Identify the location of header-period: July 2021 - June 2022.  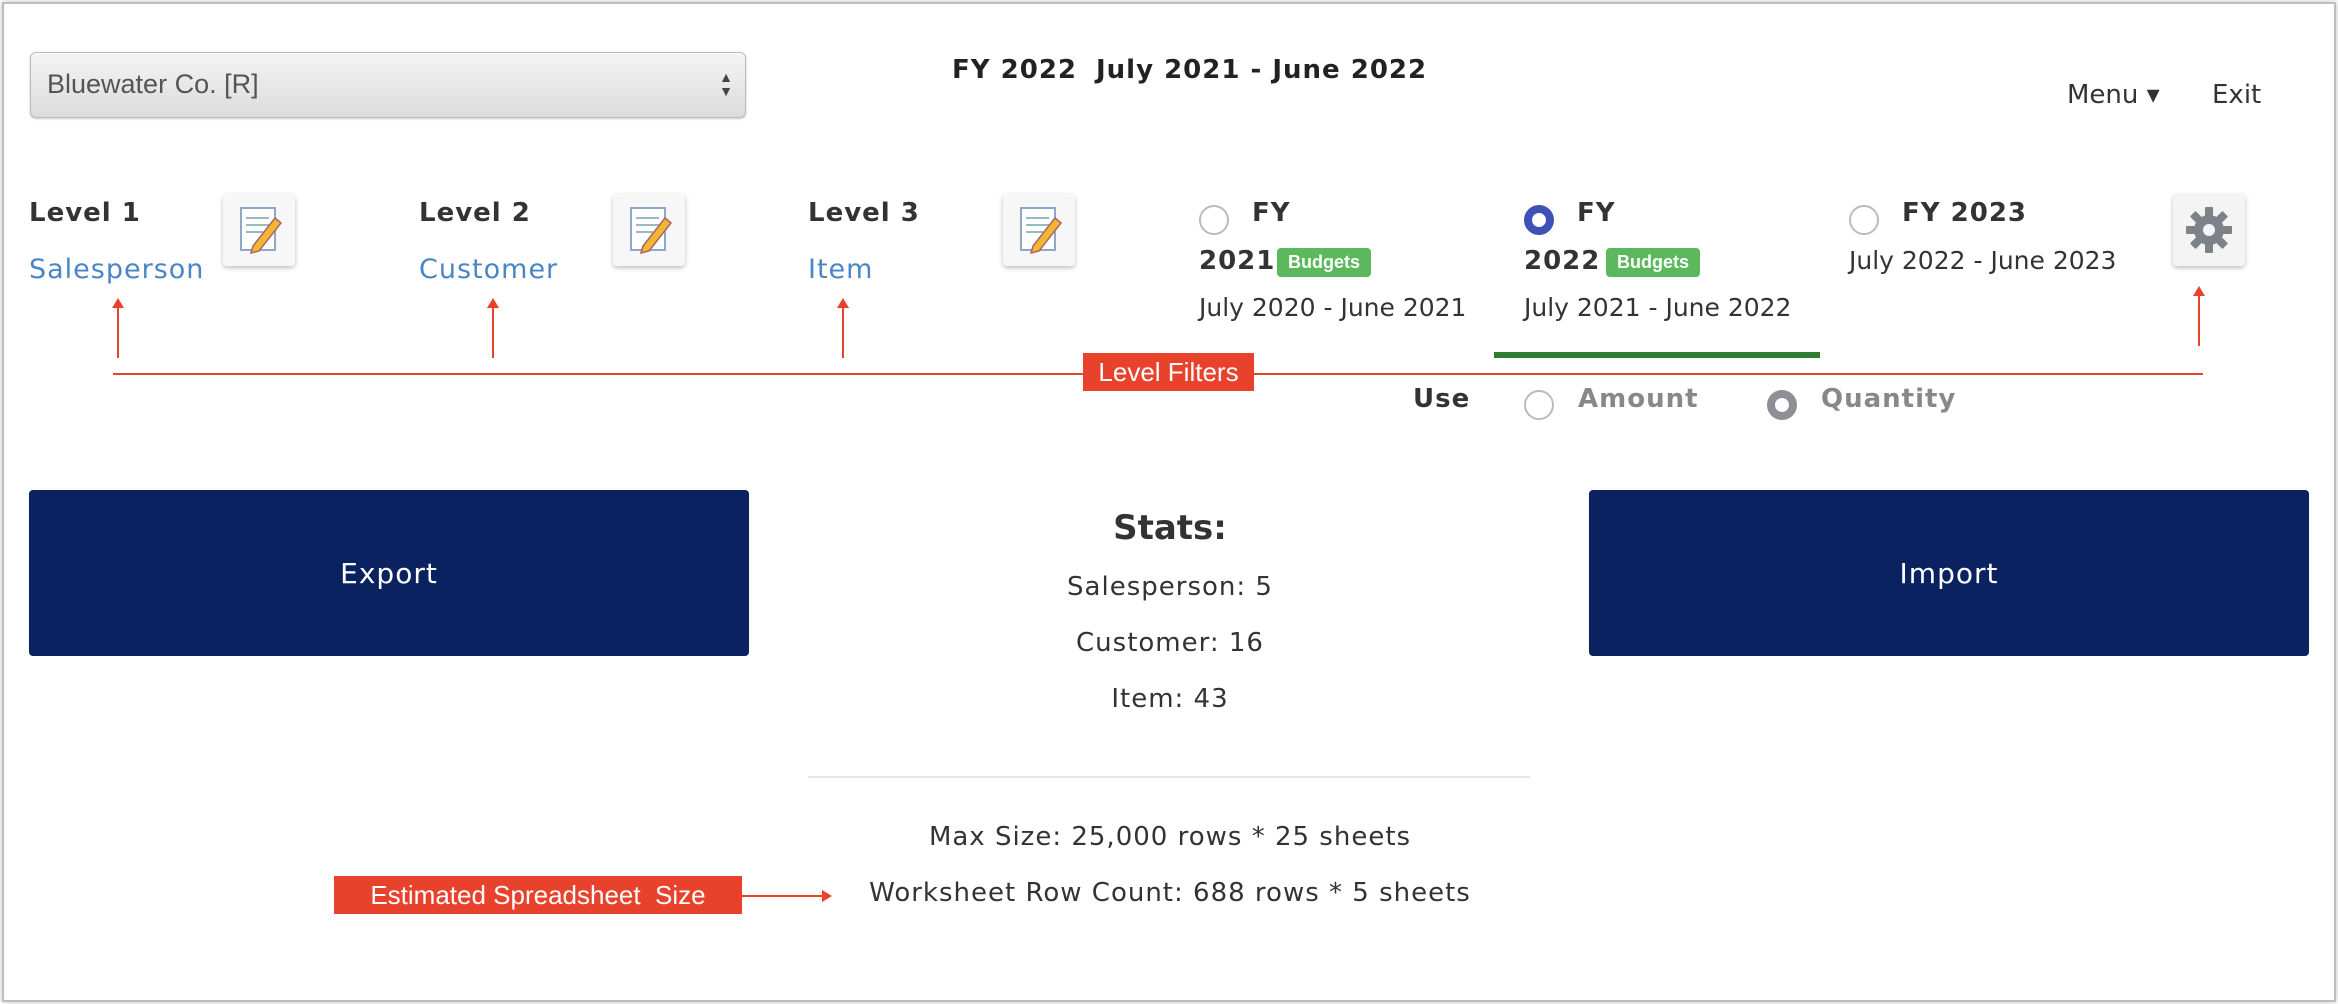
(1262, 70).